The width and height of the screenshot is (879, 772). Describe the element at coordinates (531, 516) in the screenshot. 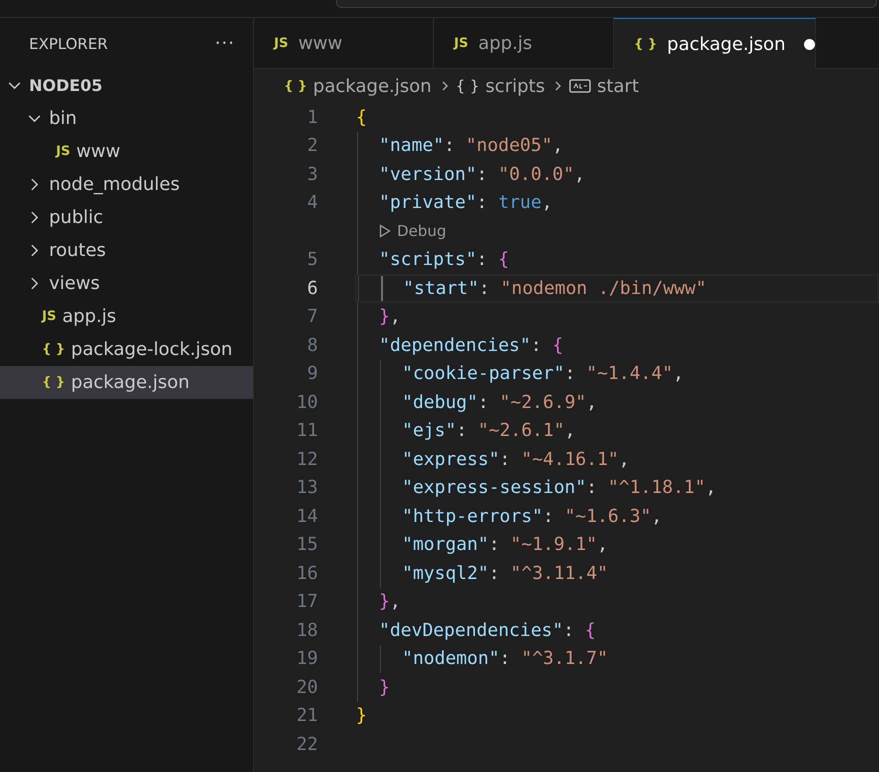

I see `code-line: "http-errors": "~1.6.3",` at that location.